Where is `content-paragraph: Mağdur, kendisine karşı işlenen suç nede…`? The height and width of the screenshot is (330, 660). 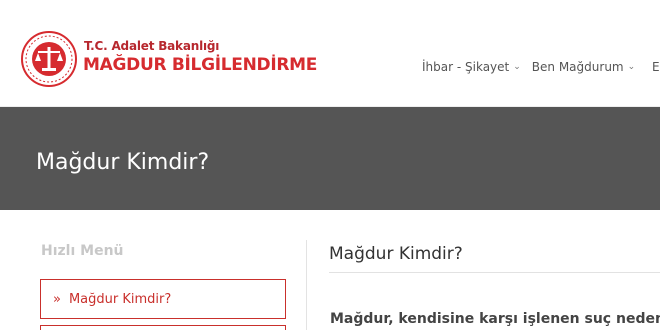 content-paragraph: Mağdur, kendisine karşı işlenen suç nede… is located at coordinates (495, 319).